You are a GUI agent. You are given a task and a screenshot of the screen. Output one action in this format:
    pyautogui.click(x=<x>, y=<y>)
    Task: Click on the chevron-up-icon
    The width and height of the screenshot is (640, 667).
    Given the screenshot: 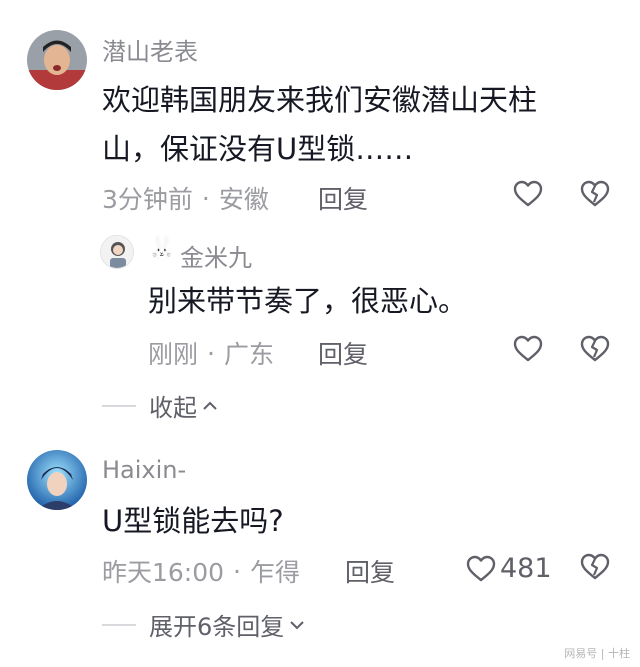 What is the action you would take?
    pyautogui.click(x=210, y=405)
    